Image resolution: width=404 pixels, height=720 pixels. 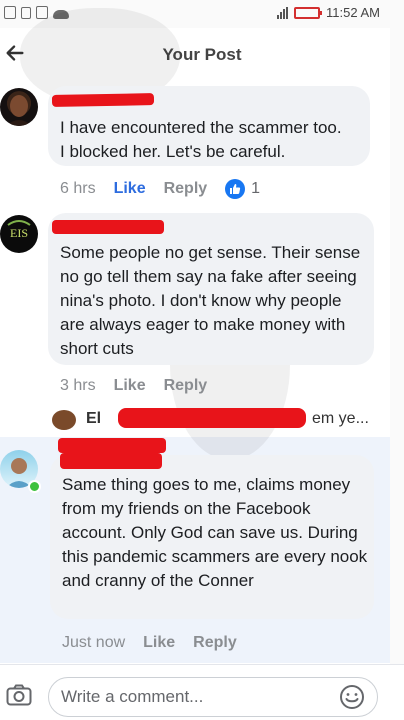 I want to click on messenger-icon, so click(x=10, y=12).